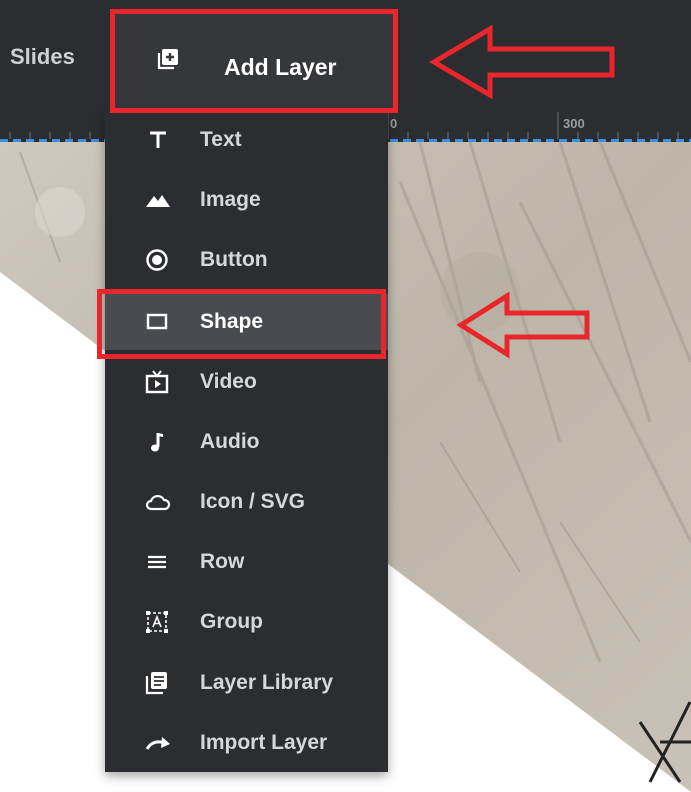 The image size is (691, 792). What do you see at coordinates (253, 501) in the screenshot?
I see `menu-item-label: Icon / SVG` at bounding box center [253, 501].